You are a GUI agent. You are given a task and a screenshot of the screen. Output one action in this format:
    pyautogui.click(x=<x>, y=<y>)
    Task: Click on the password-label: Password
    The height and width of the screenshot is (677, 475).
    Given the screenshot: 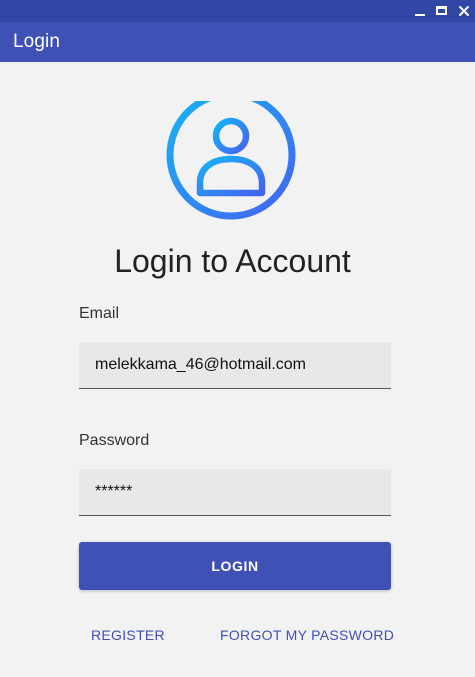 What is the action you would take?
    pyautogui.click(x=114, y=440)
    